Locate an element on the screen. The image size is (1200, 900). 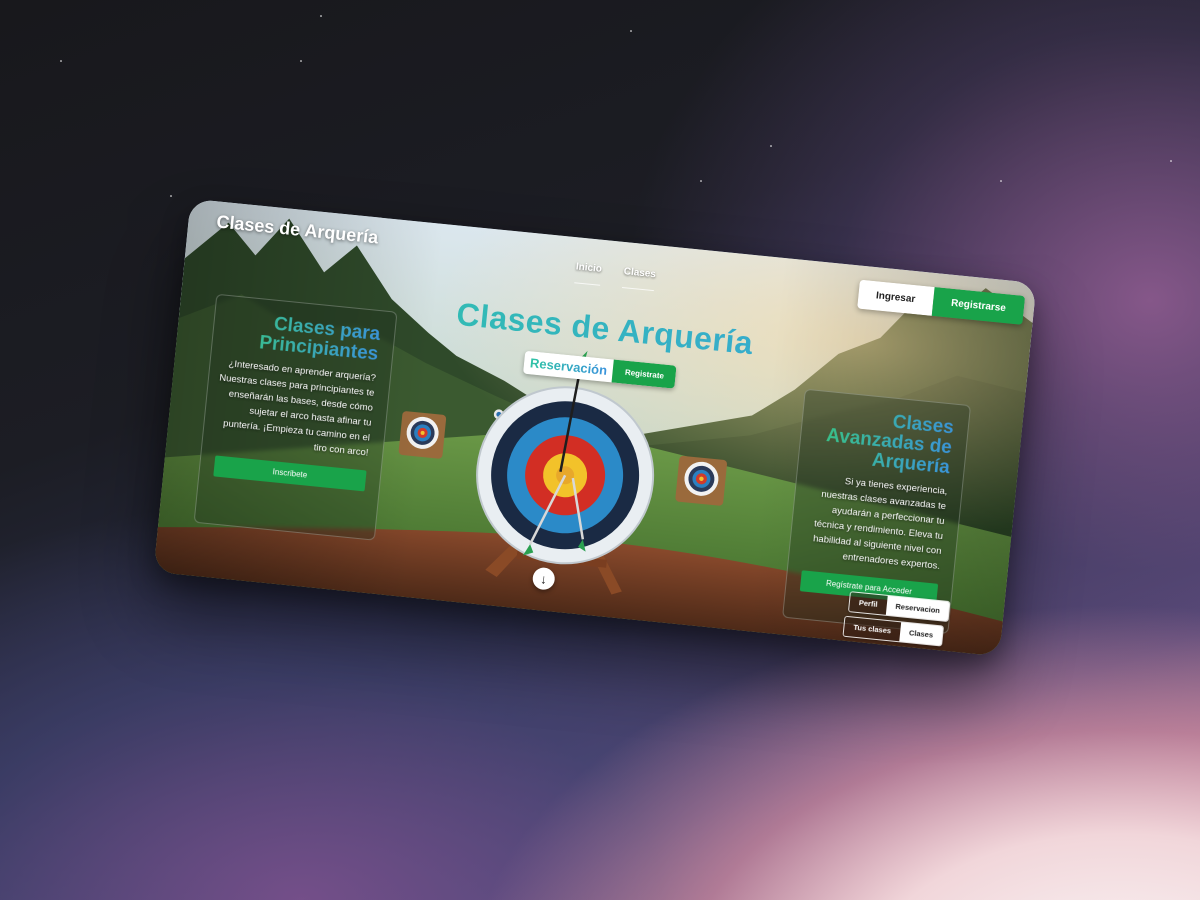
nav-link-clases: Clases is located at coordinates (639, 279).